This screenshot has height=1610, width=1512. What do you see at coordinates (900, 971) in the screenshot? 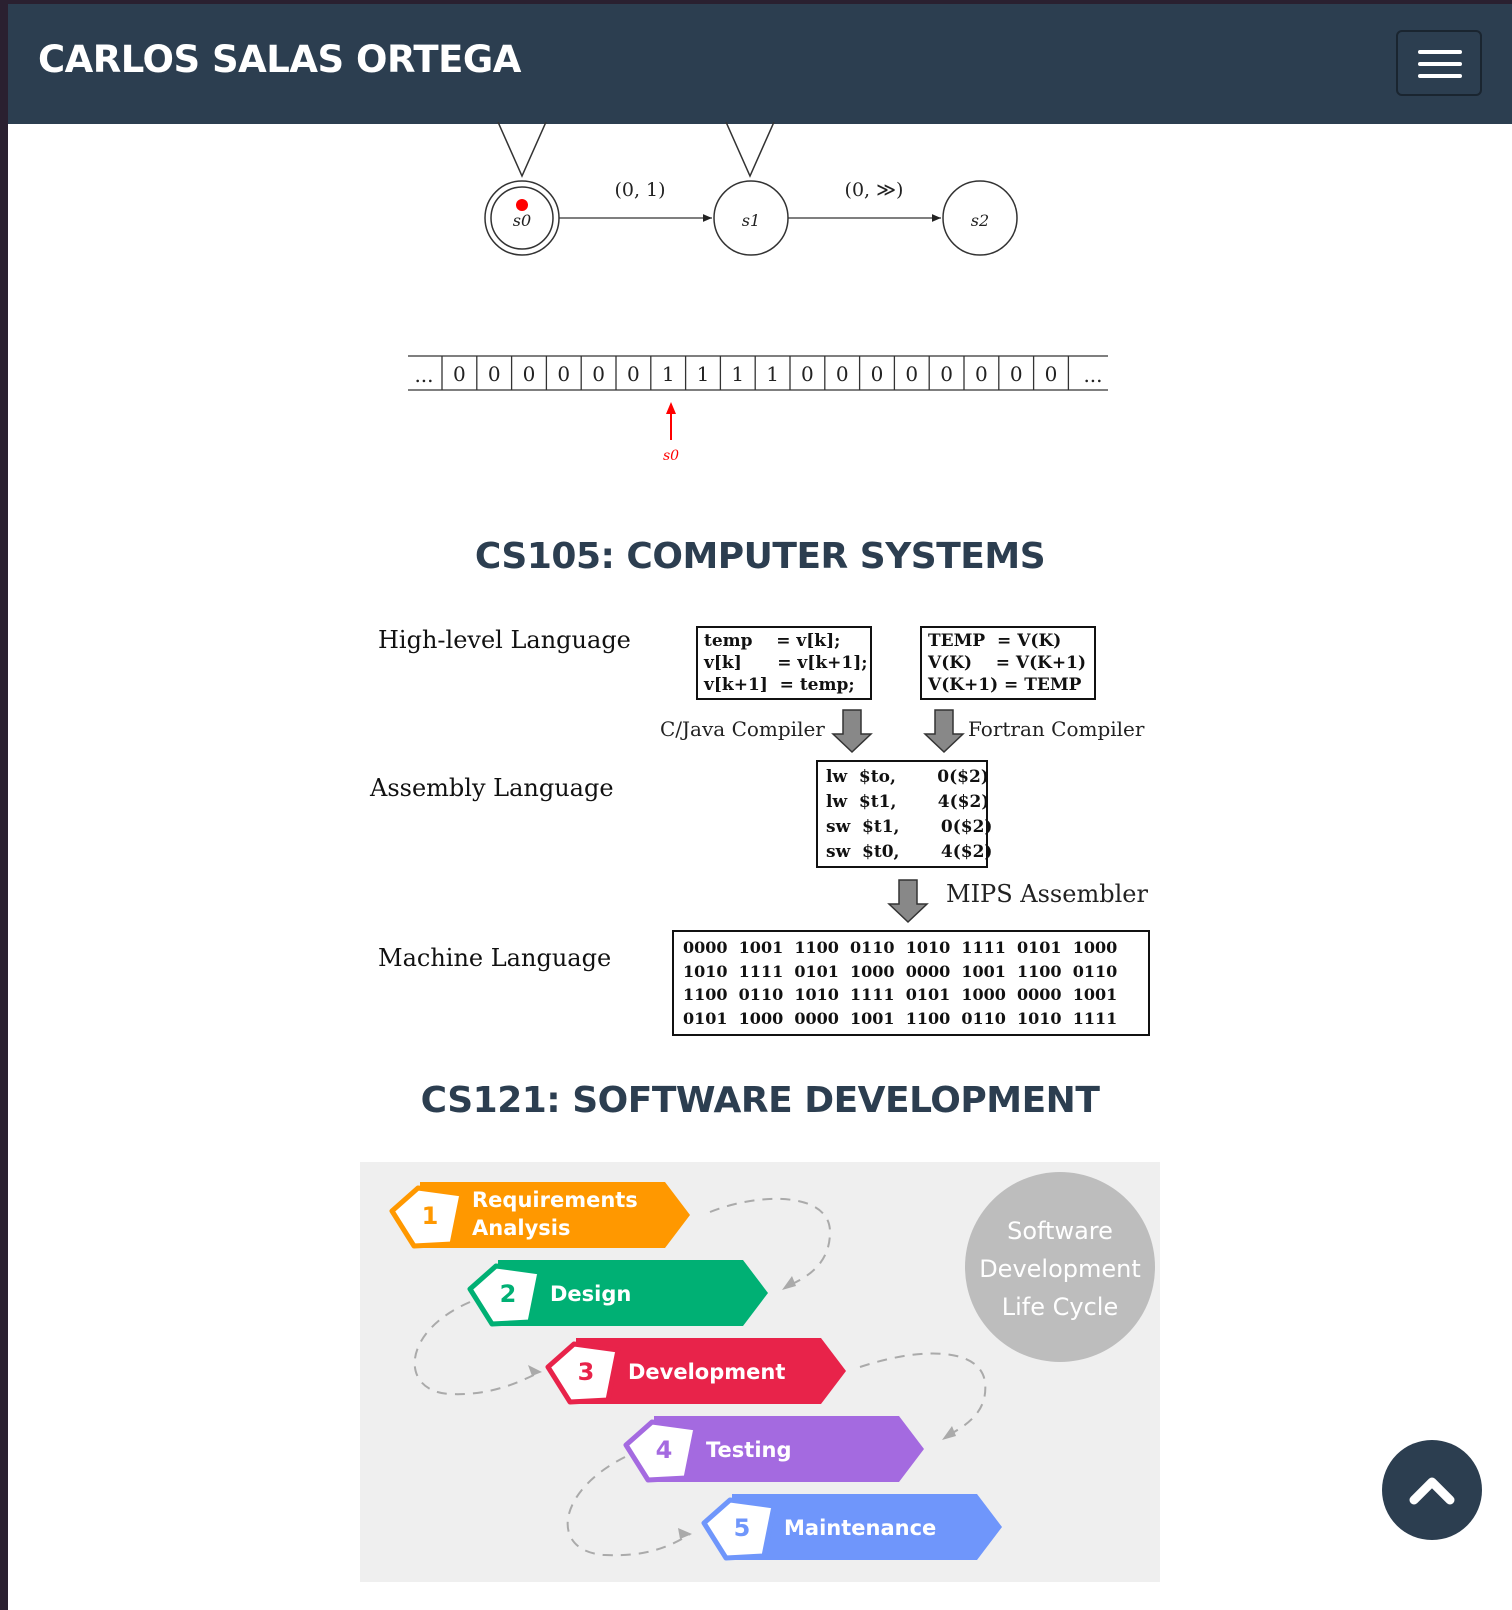
I see `code-line: 1010 1111 0101 1000 0000 1001 1100 0110` at bounding box center [900, 971].